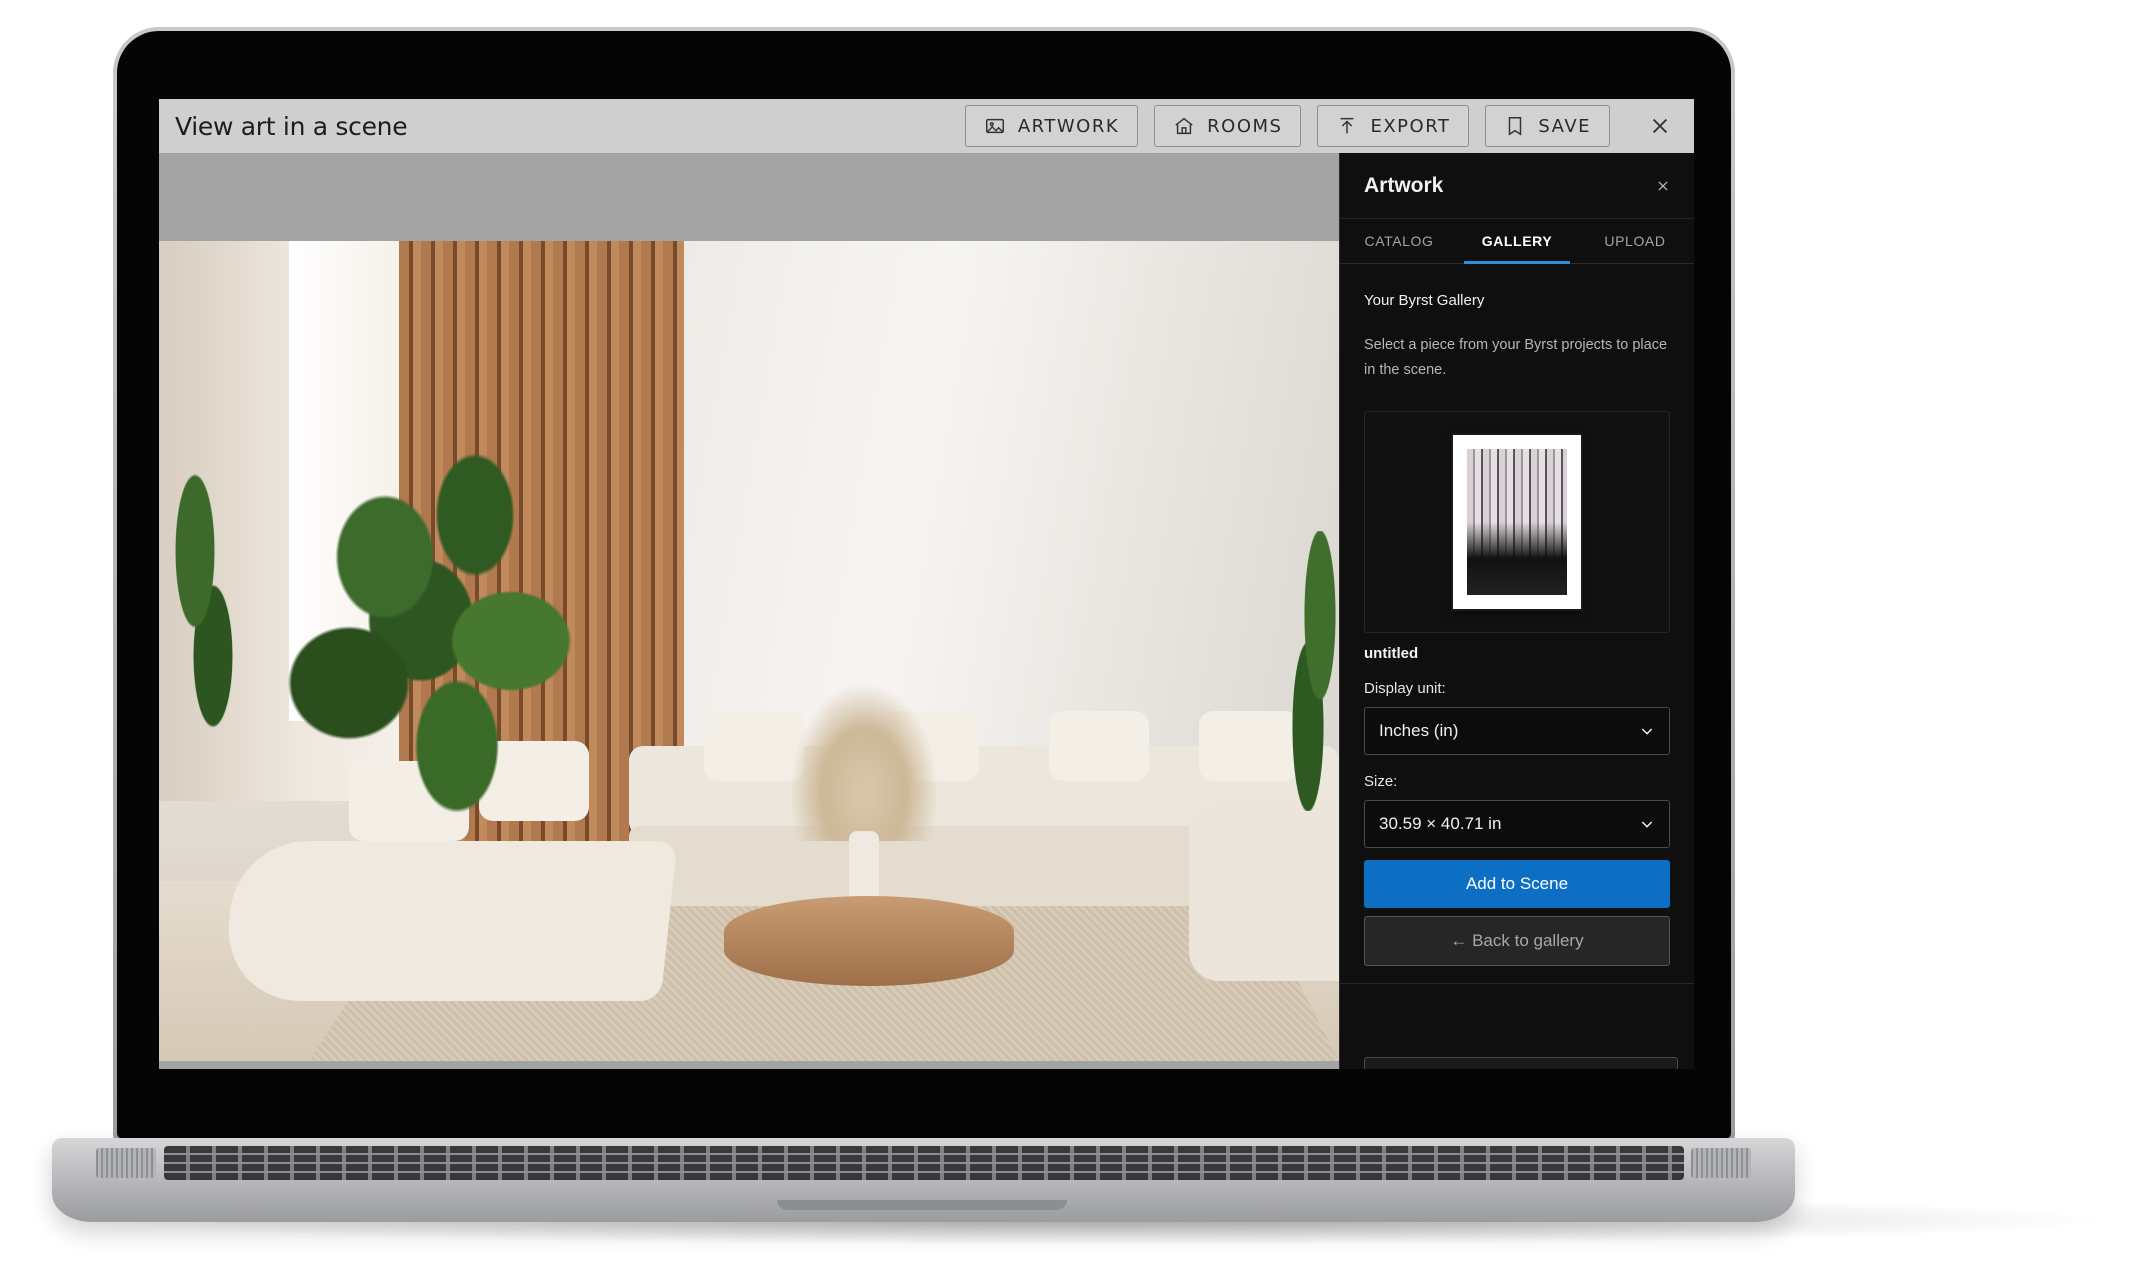 The image size is (2133, 1265). Describe the element at coordinates (1440, 823) in the screenshot. I see `size-value: 30.59 × 40.71 in` at that location.